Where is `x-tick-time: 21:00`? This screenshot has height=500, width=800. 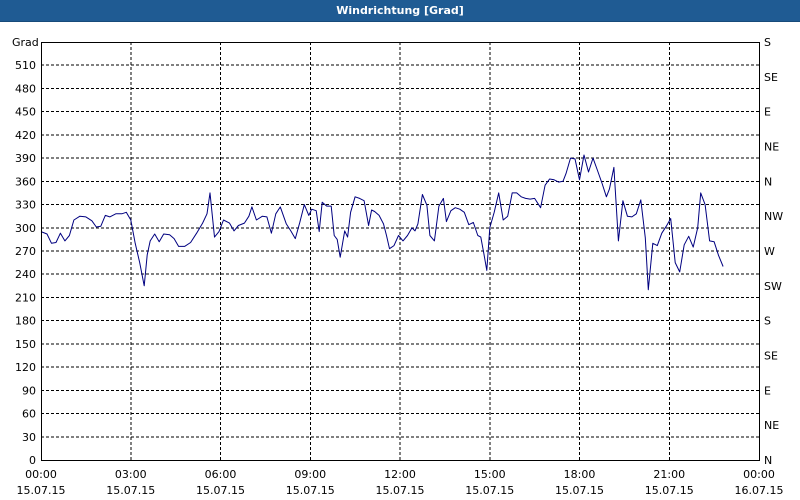 x-tick-time: 21:00 is located at coordinates (669, 474).